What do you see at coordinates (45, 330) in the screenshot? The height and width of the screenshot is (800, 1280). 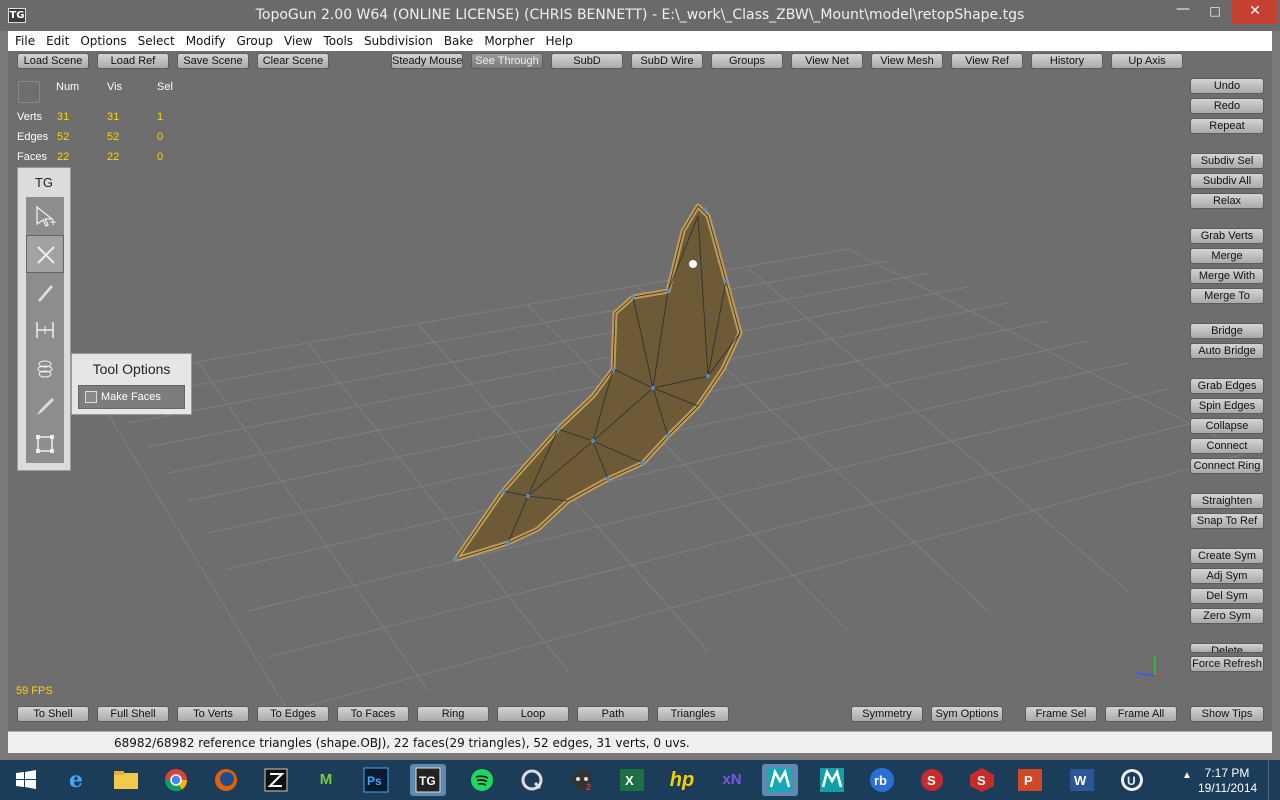 I see `bridge-tool-icon` at bounding box center [45, 330].